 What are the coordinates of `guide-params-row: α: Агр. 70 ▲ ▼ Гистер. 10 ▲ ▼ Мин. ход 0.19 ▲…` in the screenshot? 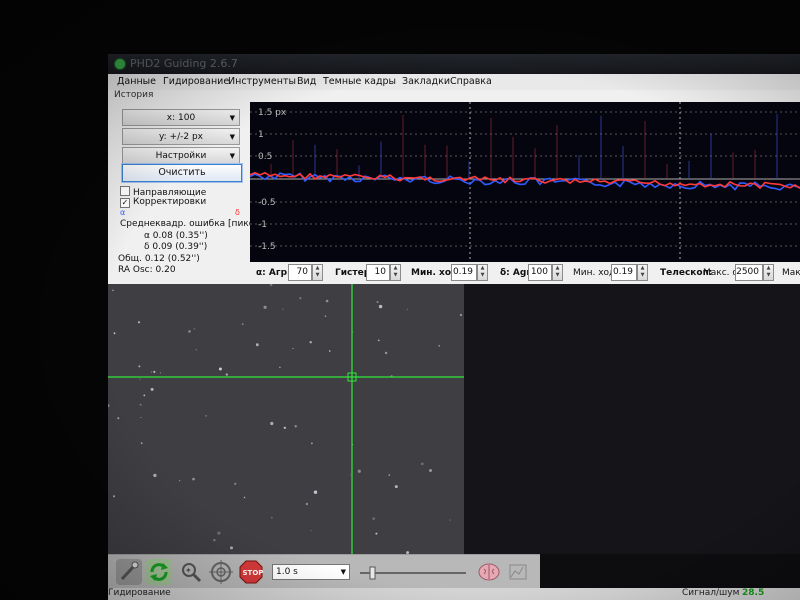 It's located at (454, 273).